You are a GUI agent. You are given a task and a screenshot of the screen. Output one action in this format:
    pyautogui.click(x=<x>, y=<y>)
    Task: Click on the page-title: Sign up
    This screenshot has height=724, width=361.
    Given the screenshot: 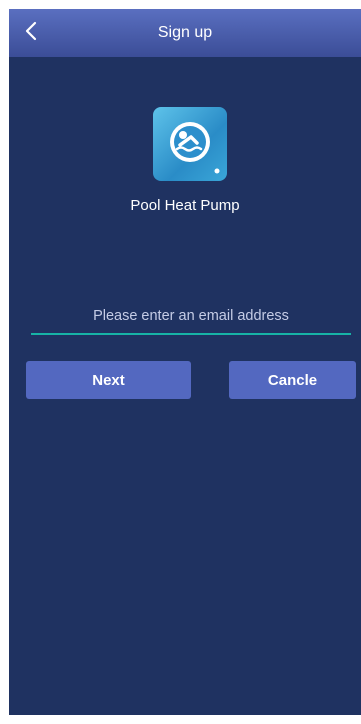 What is the action you would take?
    pyautogui.click(x=185, y=32)
    